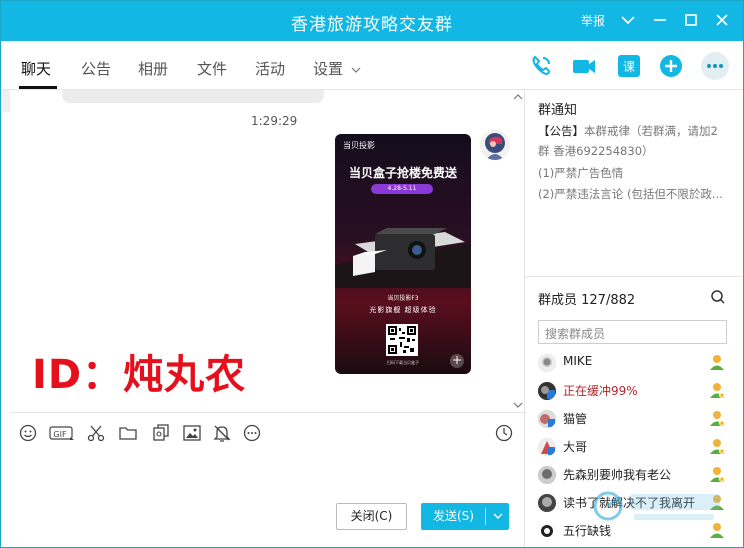 This screenshot has height=548, width=744. Describe the element at coordinates (587, 300) in the screenshot. I see `members-title: 群成员 127/882` at that location.